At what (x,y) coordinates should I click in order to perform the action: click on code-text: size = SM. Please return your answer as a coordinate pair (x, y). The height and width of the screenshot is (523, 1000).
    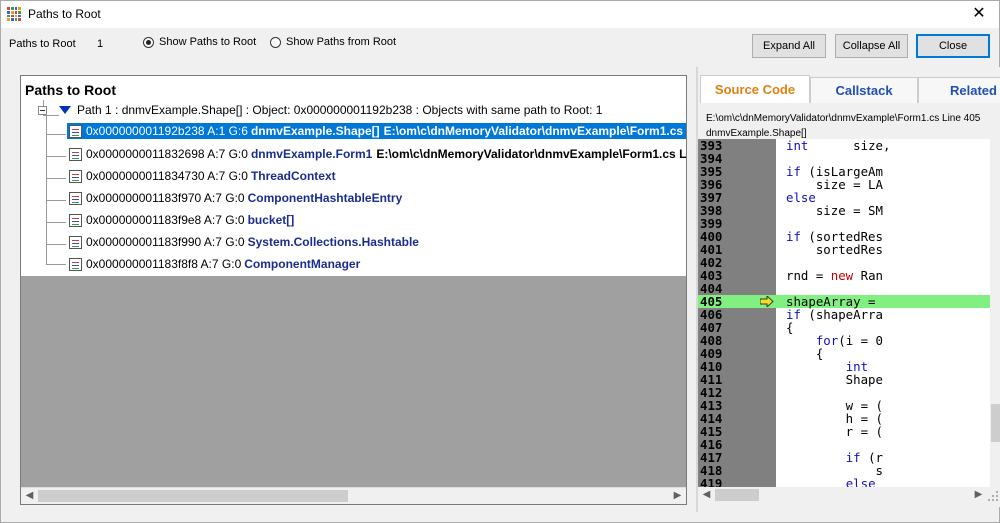
    Looking at the image, I should click on (834, 210).